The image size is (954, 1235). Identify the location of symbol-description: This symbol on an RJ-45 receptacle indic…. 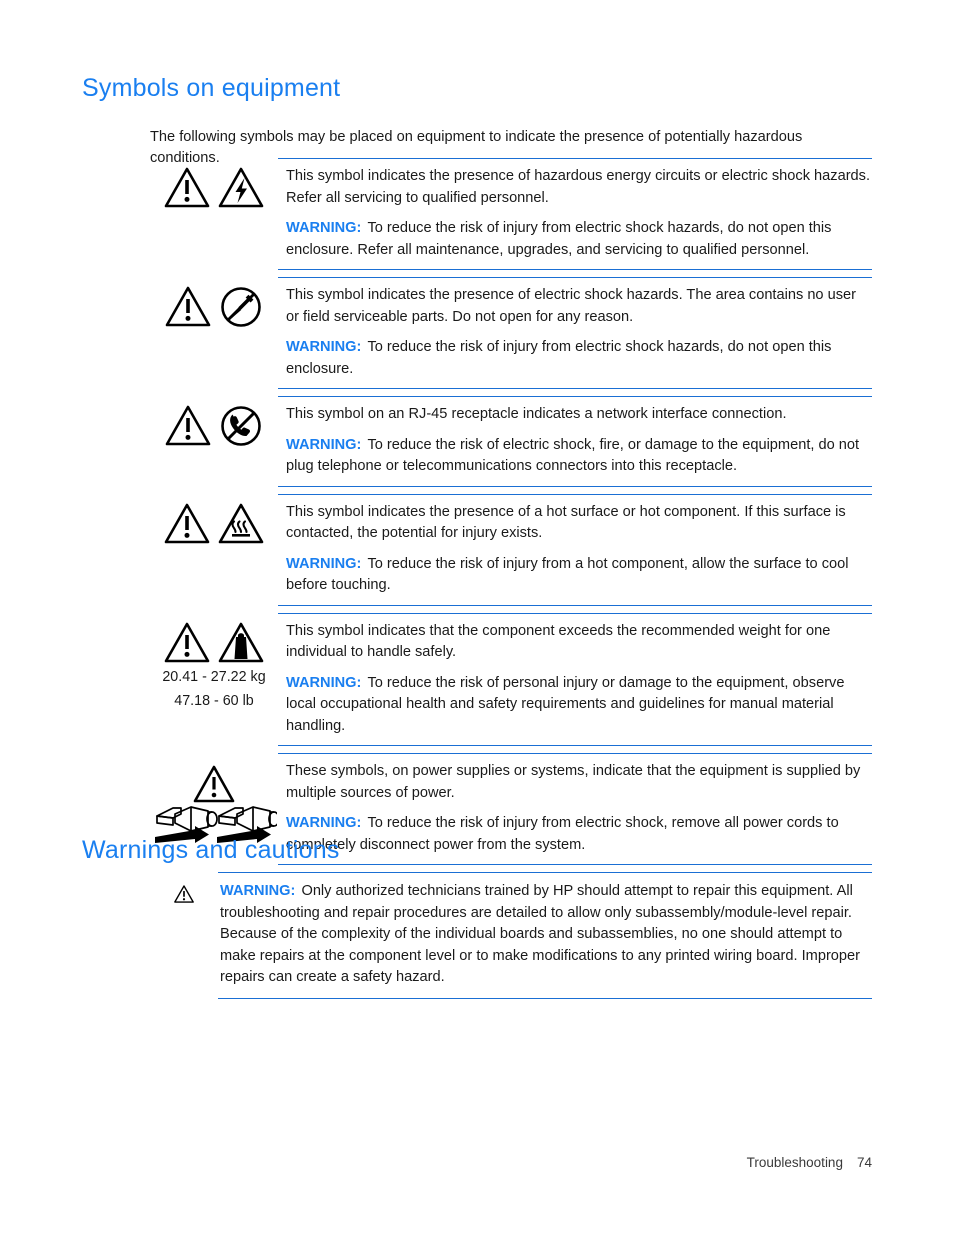
(536, 414).